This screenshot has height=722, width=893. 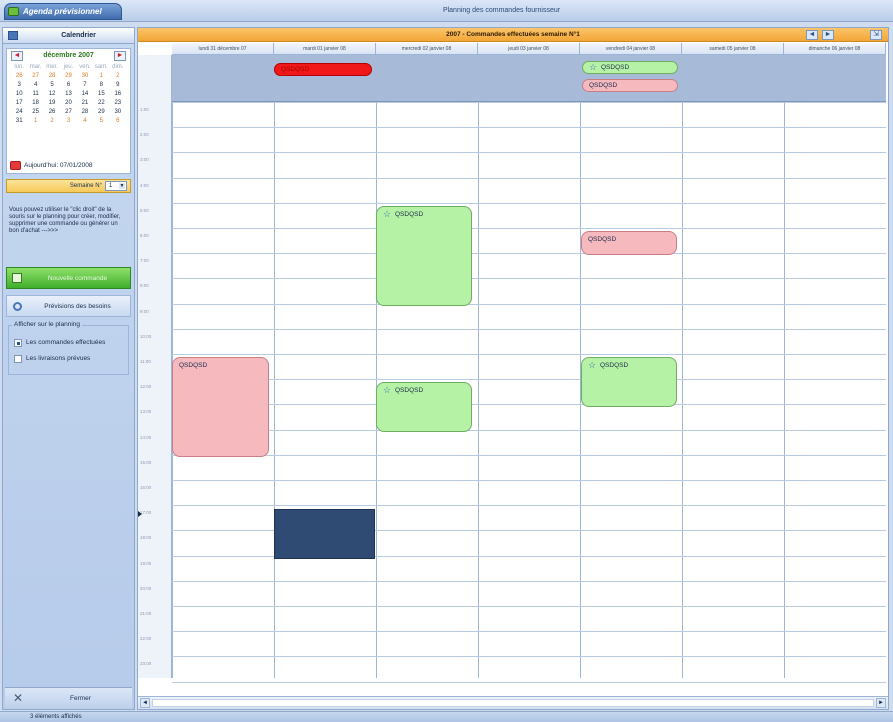 I want to click on mini-calendar-day: 8, so click(x=101, y=85).